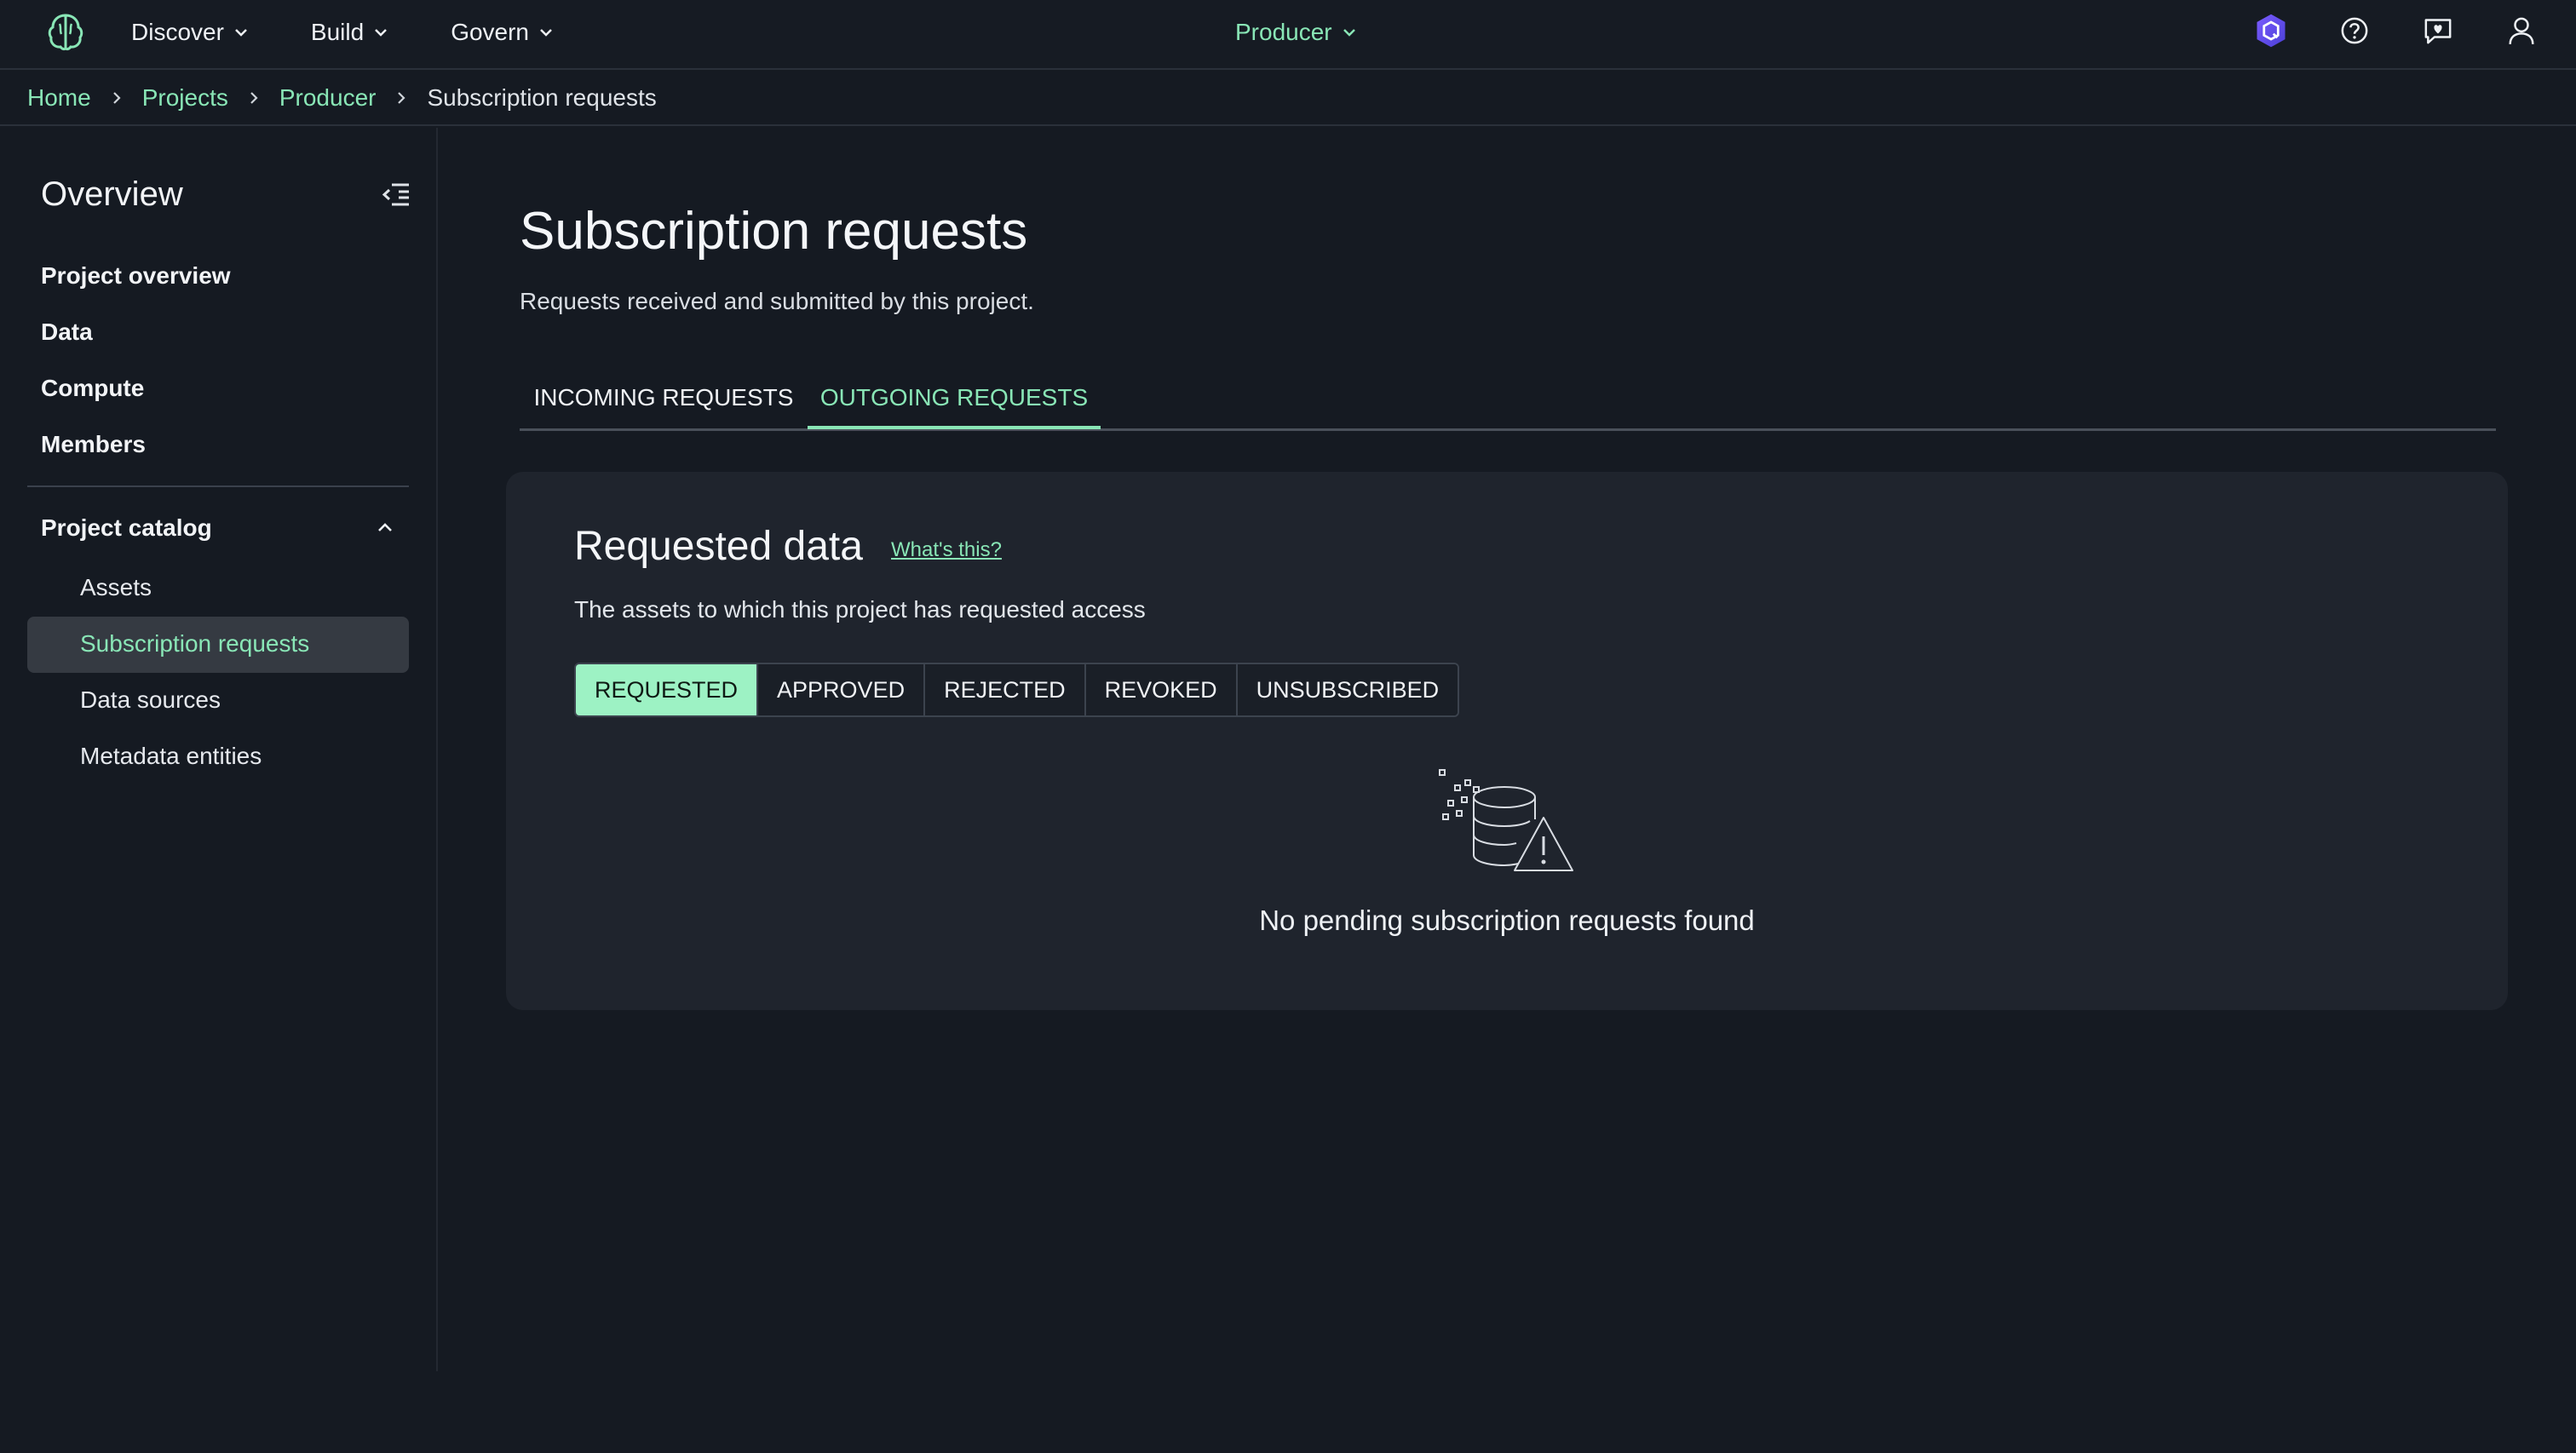  What do you see at coordinates (2271, 30) in the screenshot?
I see `amazon-q-icon` at bounding box center [2271, 30].